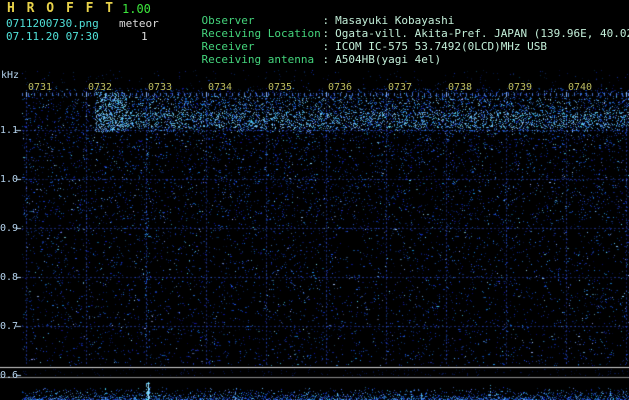 Image resolution: width=629 pixels, height=400 pixels. Describe the element at coordinates (52, 36) in the screenshot. I see `observation-datetime: 07.11.20 07:30` at that location.